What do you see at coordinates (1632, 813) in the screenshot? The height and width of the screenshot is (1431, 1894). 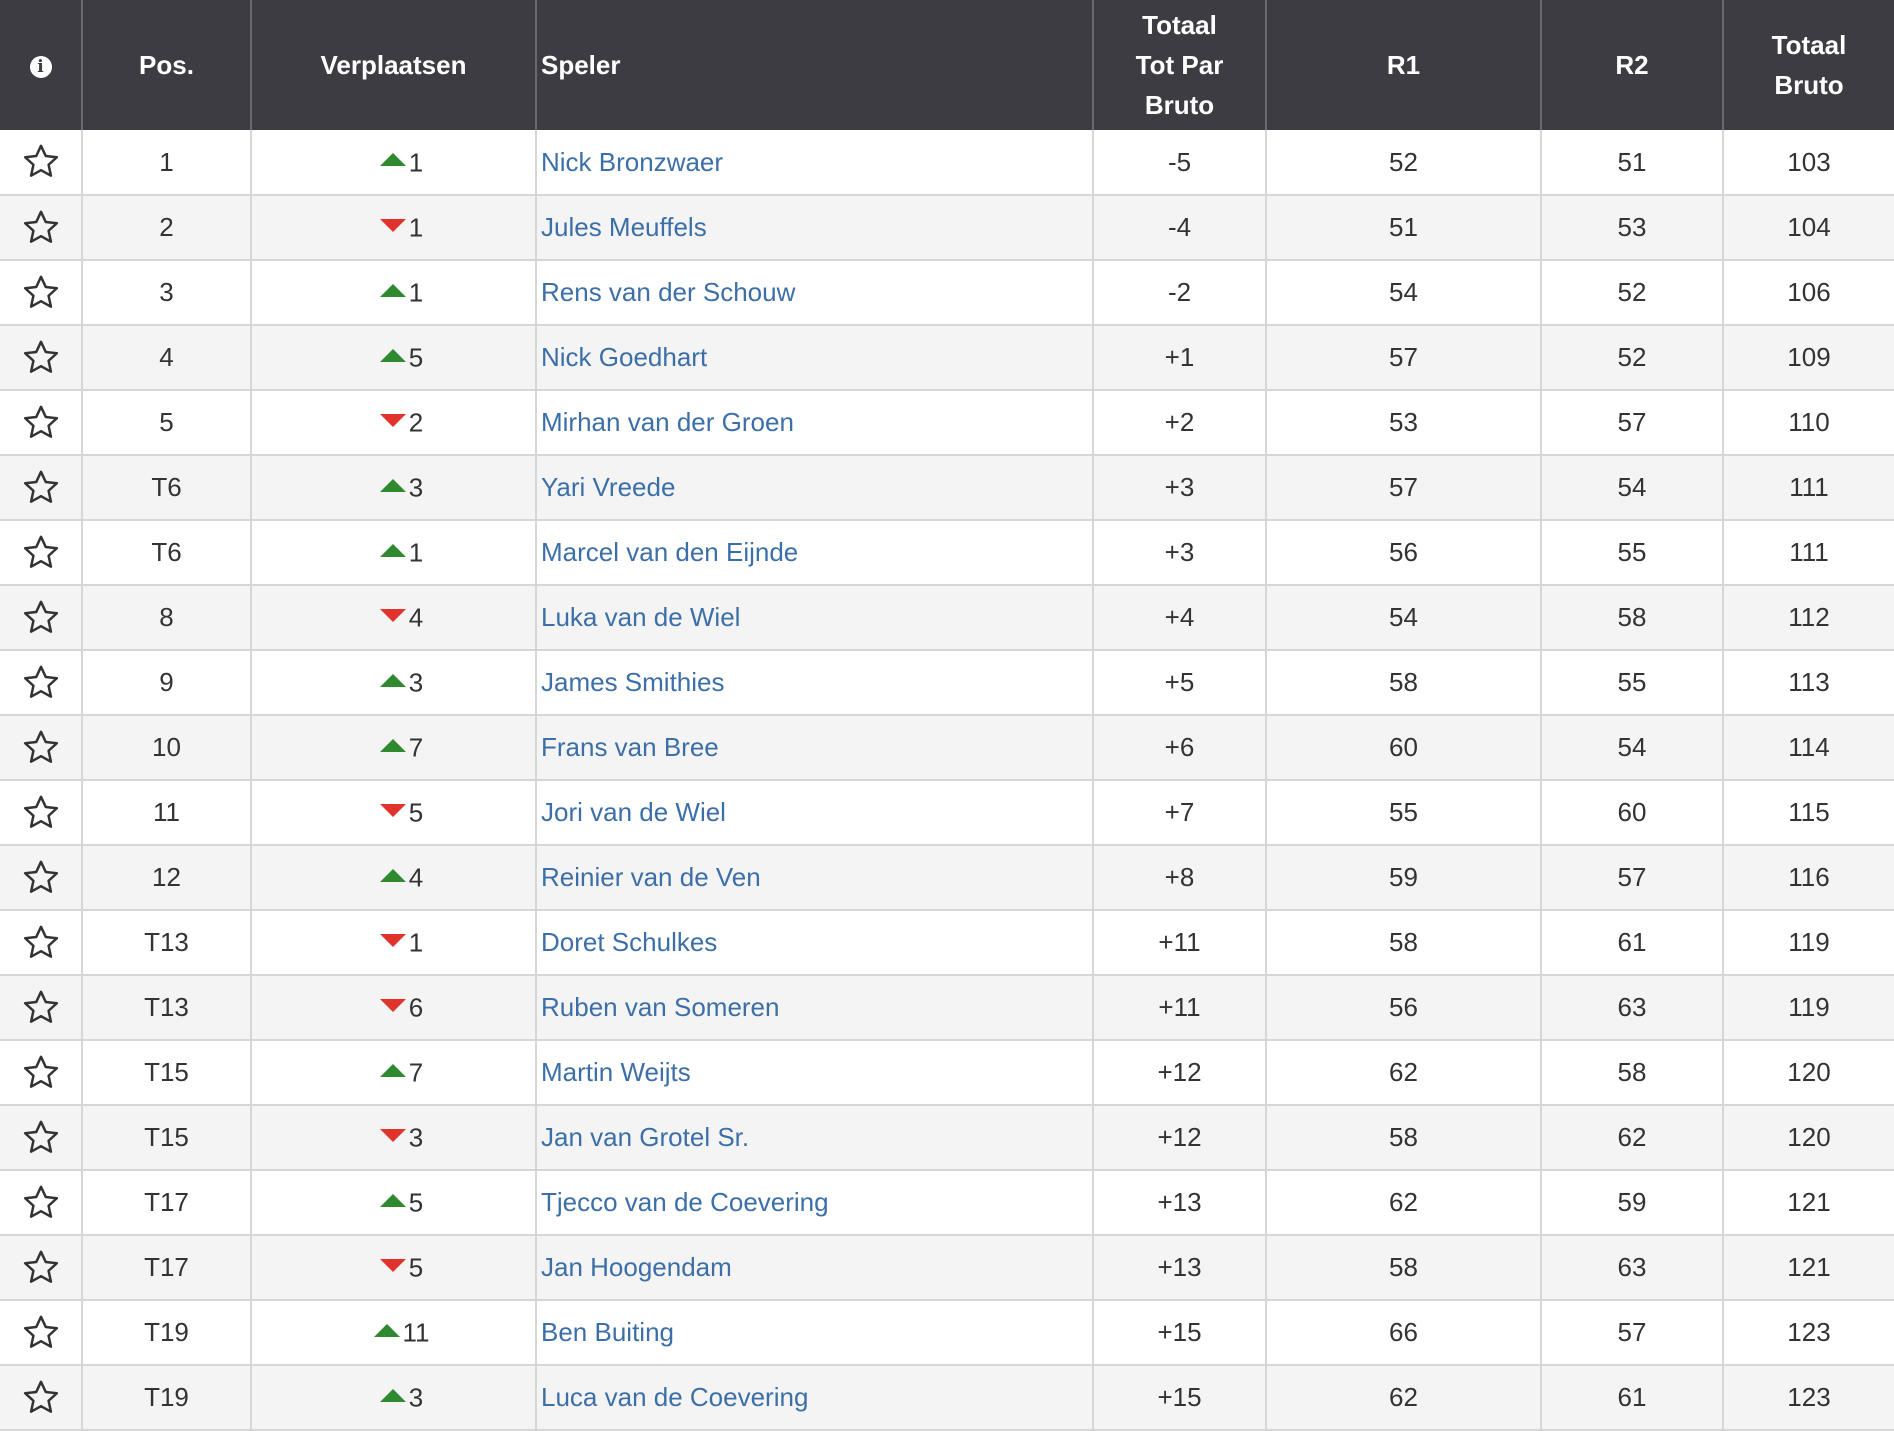 I see `round2-cell: 60` at bounding box center [1632, 813].